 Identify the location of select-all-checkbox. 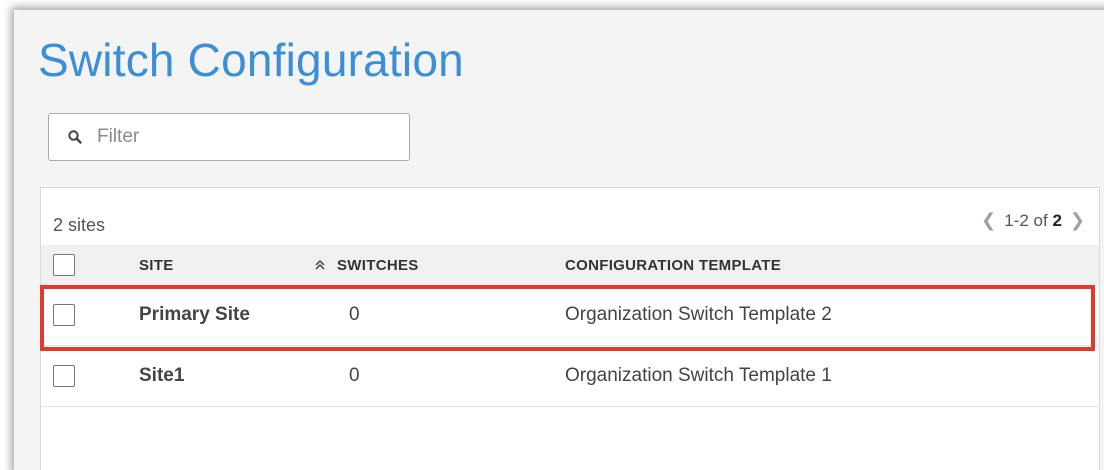
(64, 265).